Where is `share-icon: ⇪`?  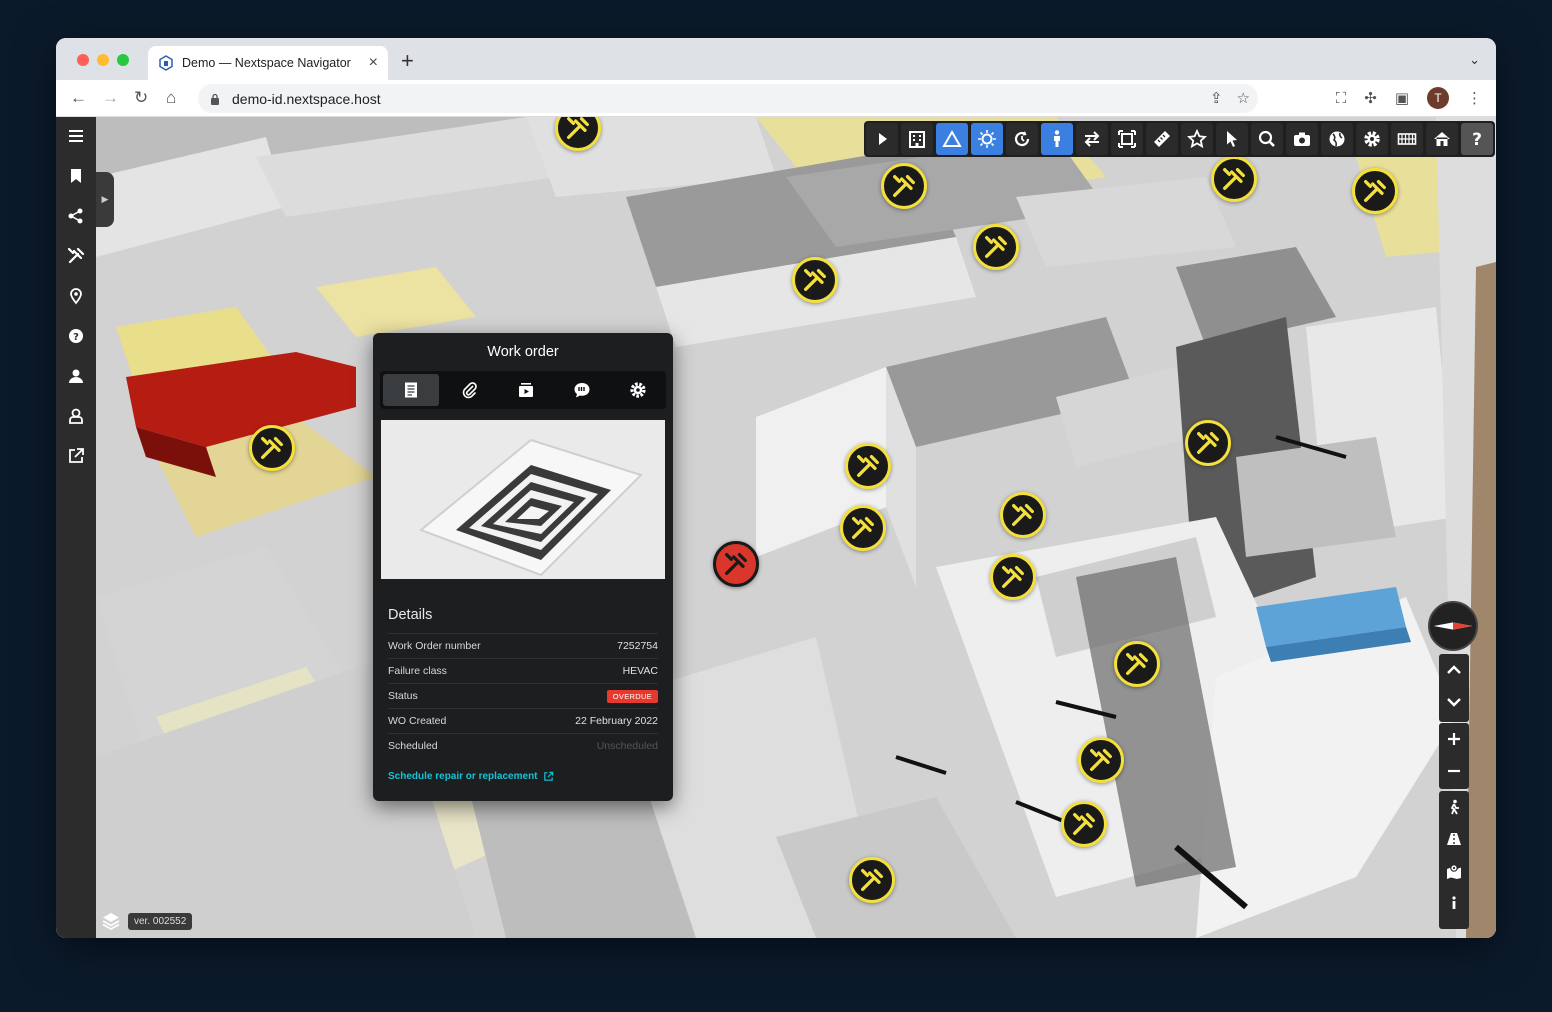
share-icon: ⇪ is located at coordinates (1216, 98).